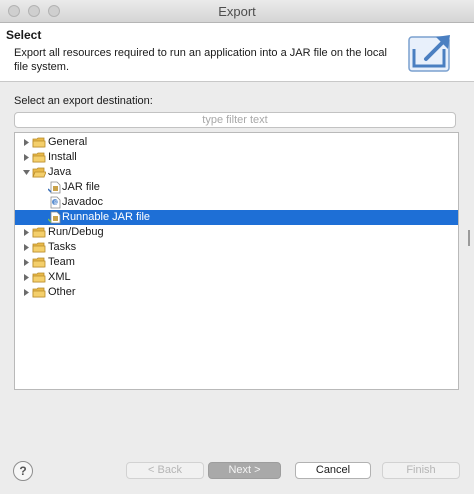  What do you see at coordinates (429, 53) in the screenshot?
I see `export-banner-icon` at bounding box center [429, 53].